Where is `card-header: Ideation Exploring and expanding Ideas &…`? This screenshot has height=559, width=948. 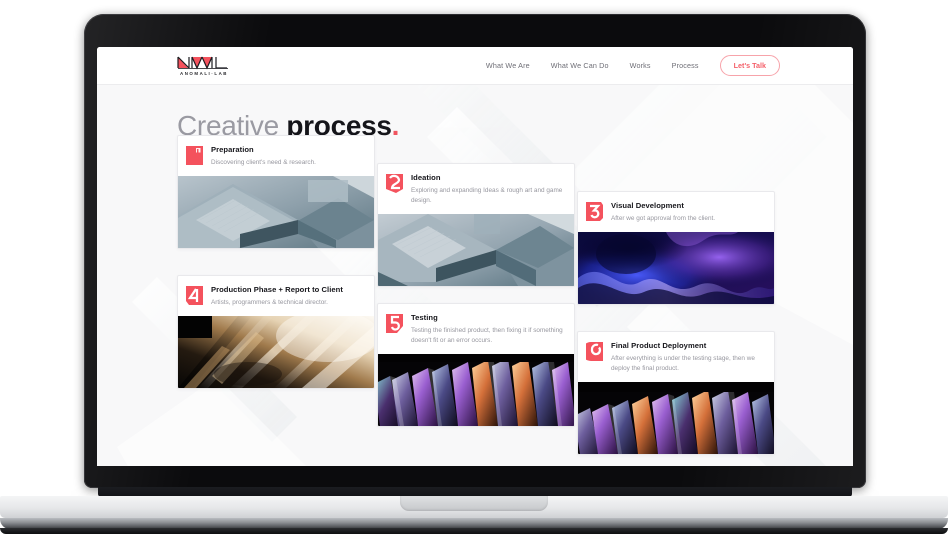
card-header: Ideation Exploring and expanding Ideas &… is located at coordinates (476, 189).